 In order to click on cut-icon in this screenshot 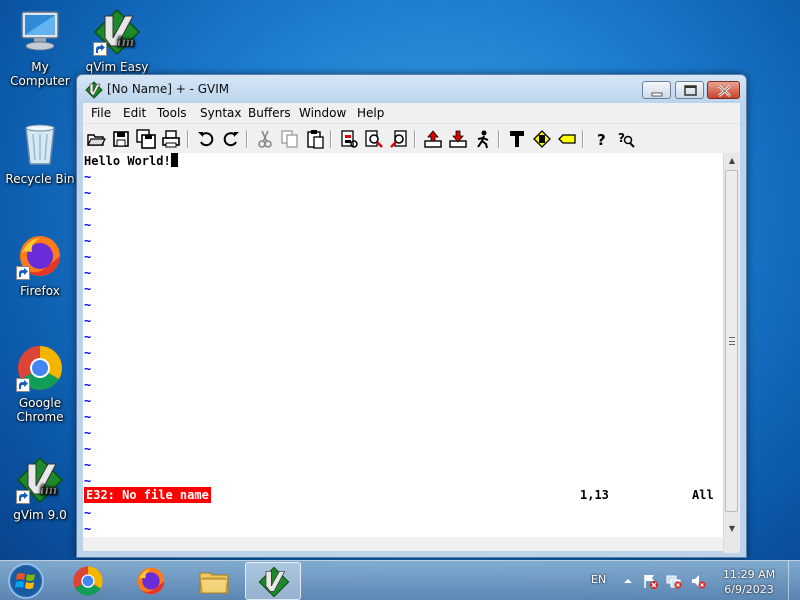, I will do `click(265, 139)`.